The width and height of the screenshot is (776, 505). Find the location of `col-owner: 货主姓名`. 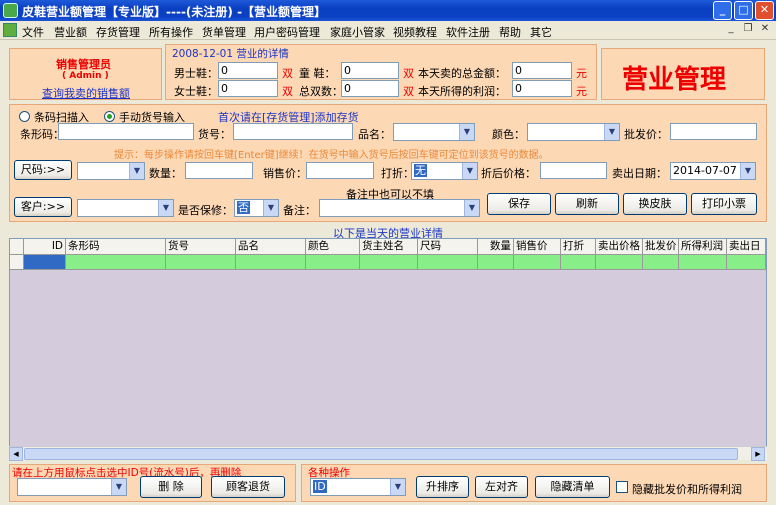

col-owner: 货主姓名 is located at coordinates (389, 247).